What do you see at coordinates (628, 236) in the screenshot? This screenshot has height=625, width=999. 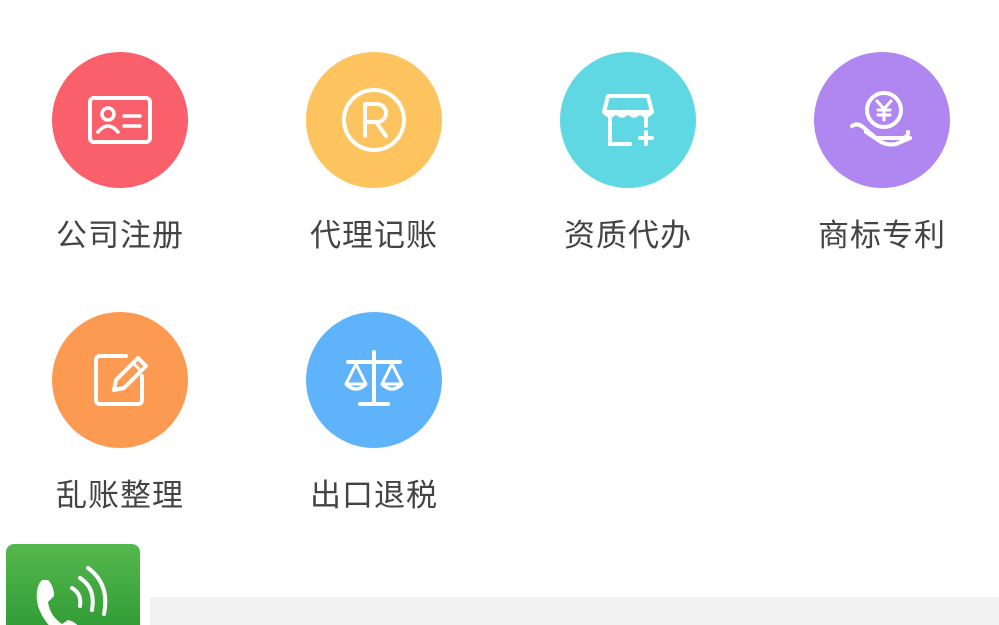 I see `service-label: 资质代办` at bounding box center [628, 236].